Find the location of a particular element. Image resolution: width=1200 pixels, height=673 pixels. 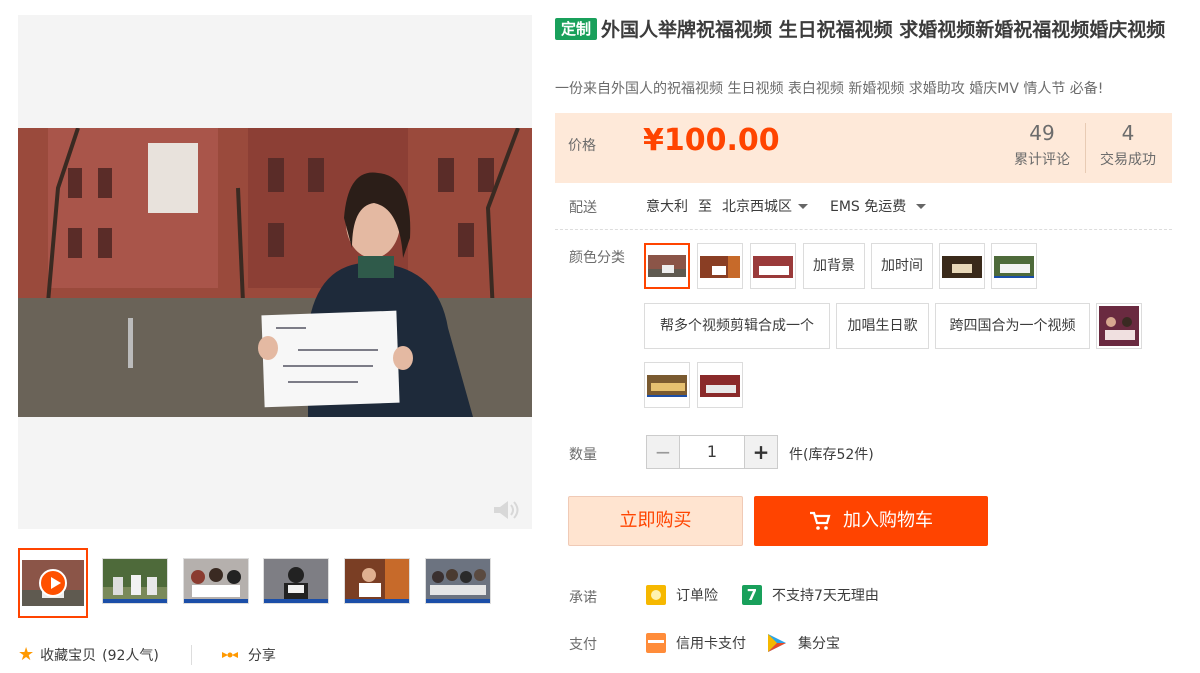

product-title: 定制 外国人举牌祝福视频 生日祝福视频 求婚视频新婚祝福视频婚庆视频 is located at coordinates (867, 30).